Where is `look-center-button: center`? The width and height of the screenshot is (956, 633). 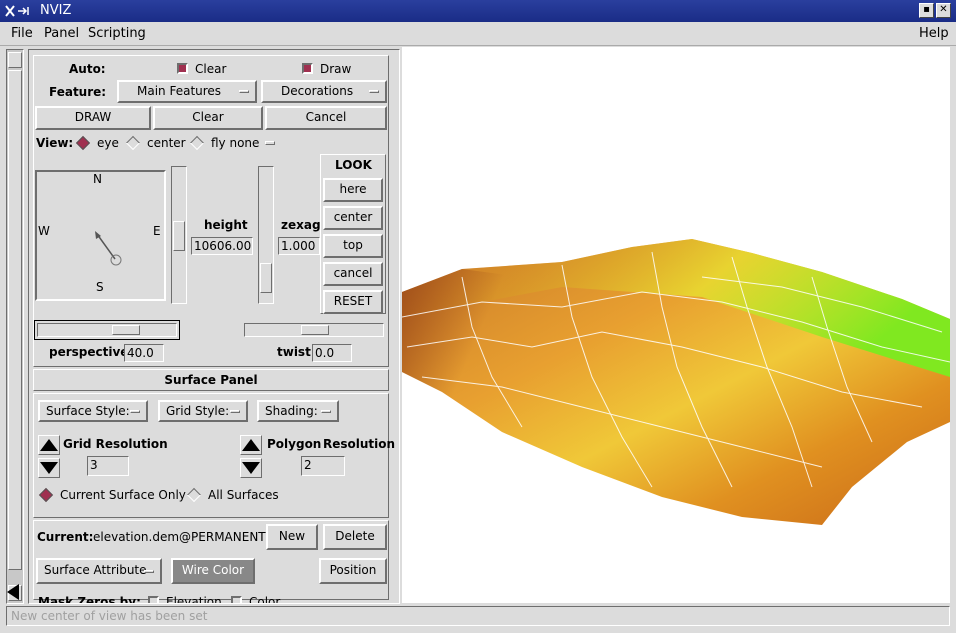
look-center-button: center is located at coordinates (353, 218).